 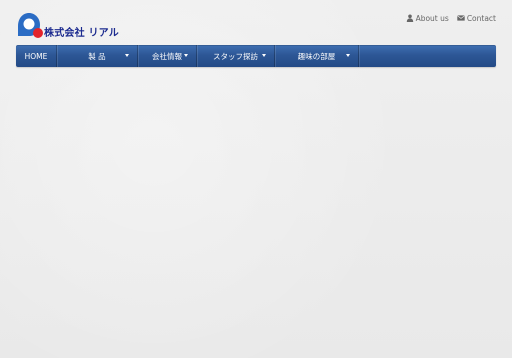 I want to click on user-icon, so click(x=409, y=18).